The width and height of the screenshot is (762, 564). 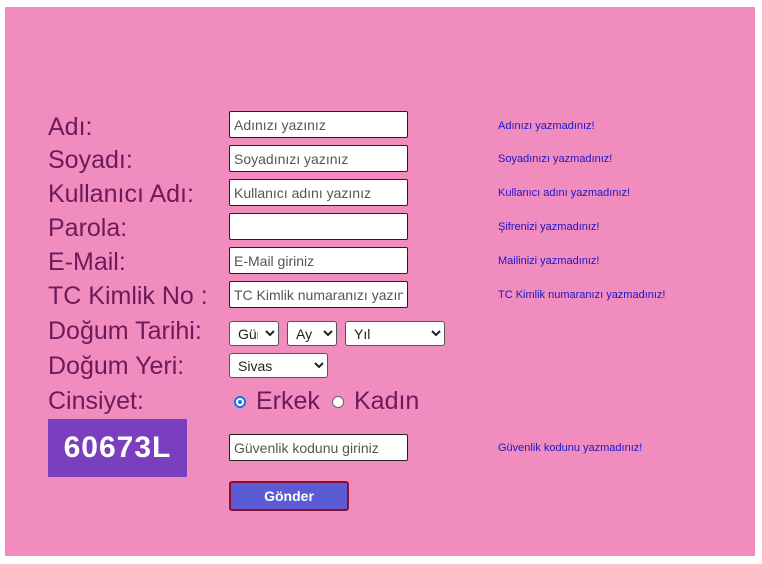 What do you see at coordinates (125, 331) in the screenshot?
I see `birth-date-label: Doğum Tarihi:` at bounding box center [125, 331].